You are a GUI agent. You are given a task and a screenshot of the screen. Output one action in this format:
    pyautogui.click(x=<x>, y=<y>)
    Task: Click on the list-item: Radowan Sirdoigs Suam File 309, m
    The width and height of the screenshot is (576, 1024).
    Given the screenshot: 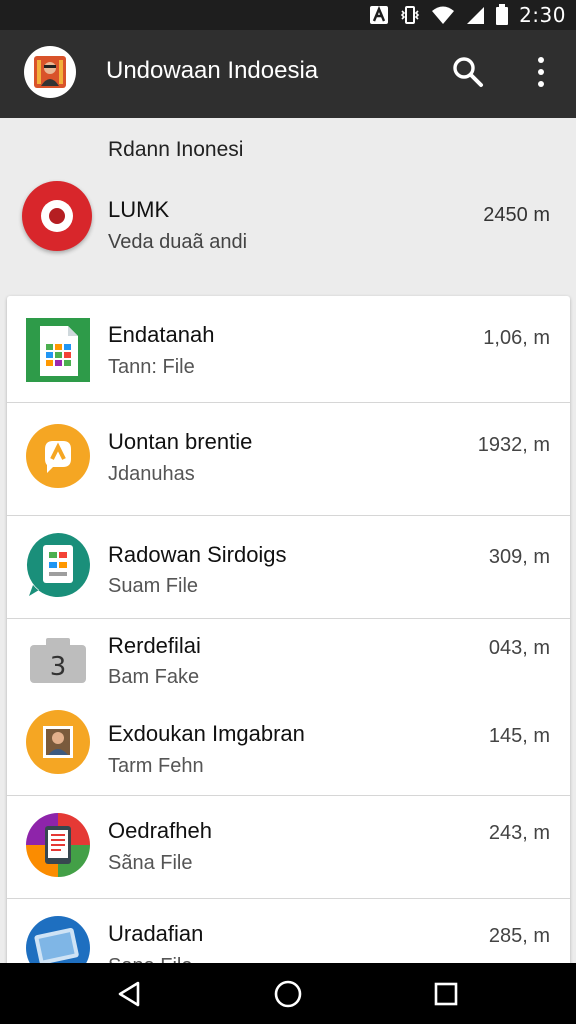 What is the action you would take?
    pyautogui.click(x=288, y=567)
    